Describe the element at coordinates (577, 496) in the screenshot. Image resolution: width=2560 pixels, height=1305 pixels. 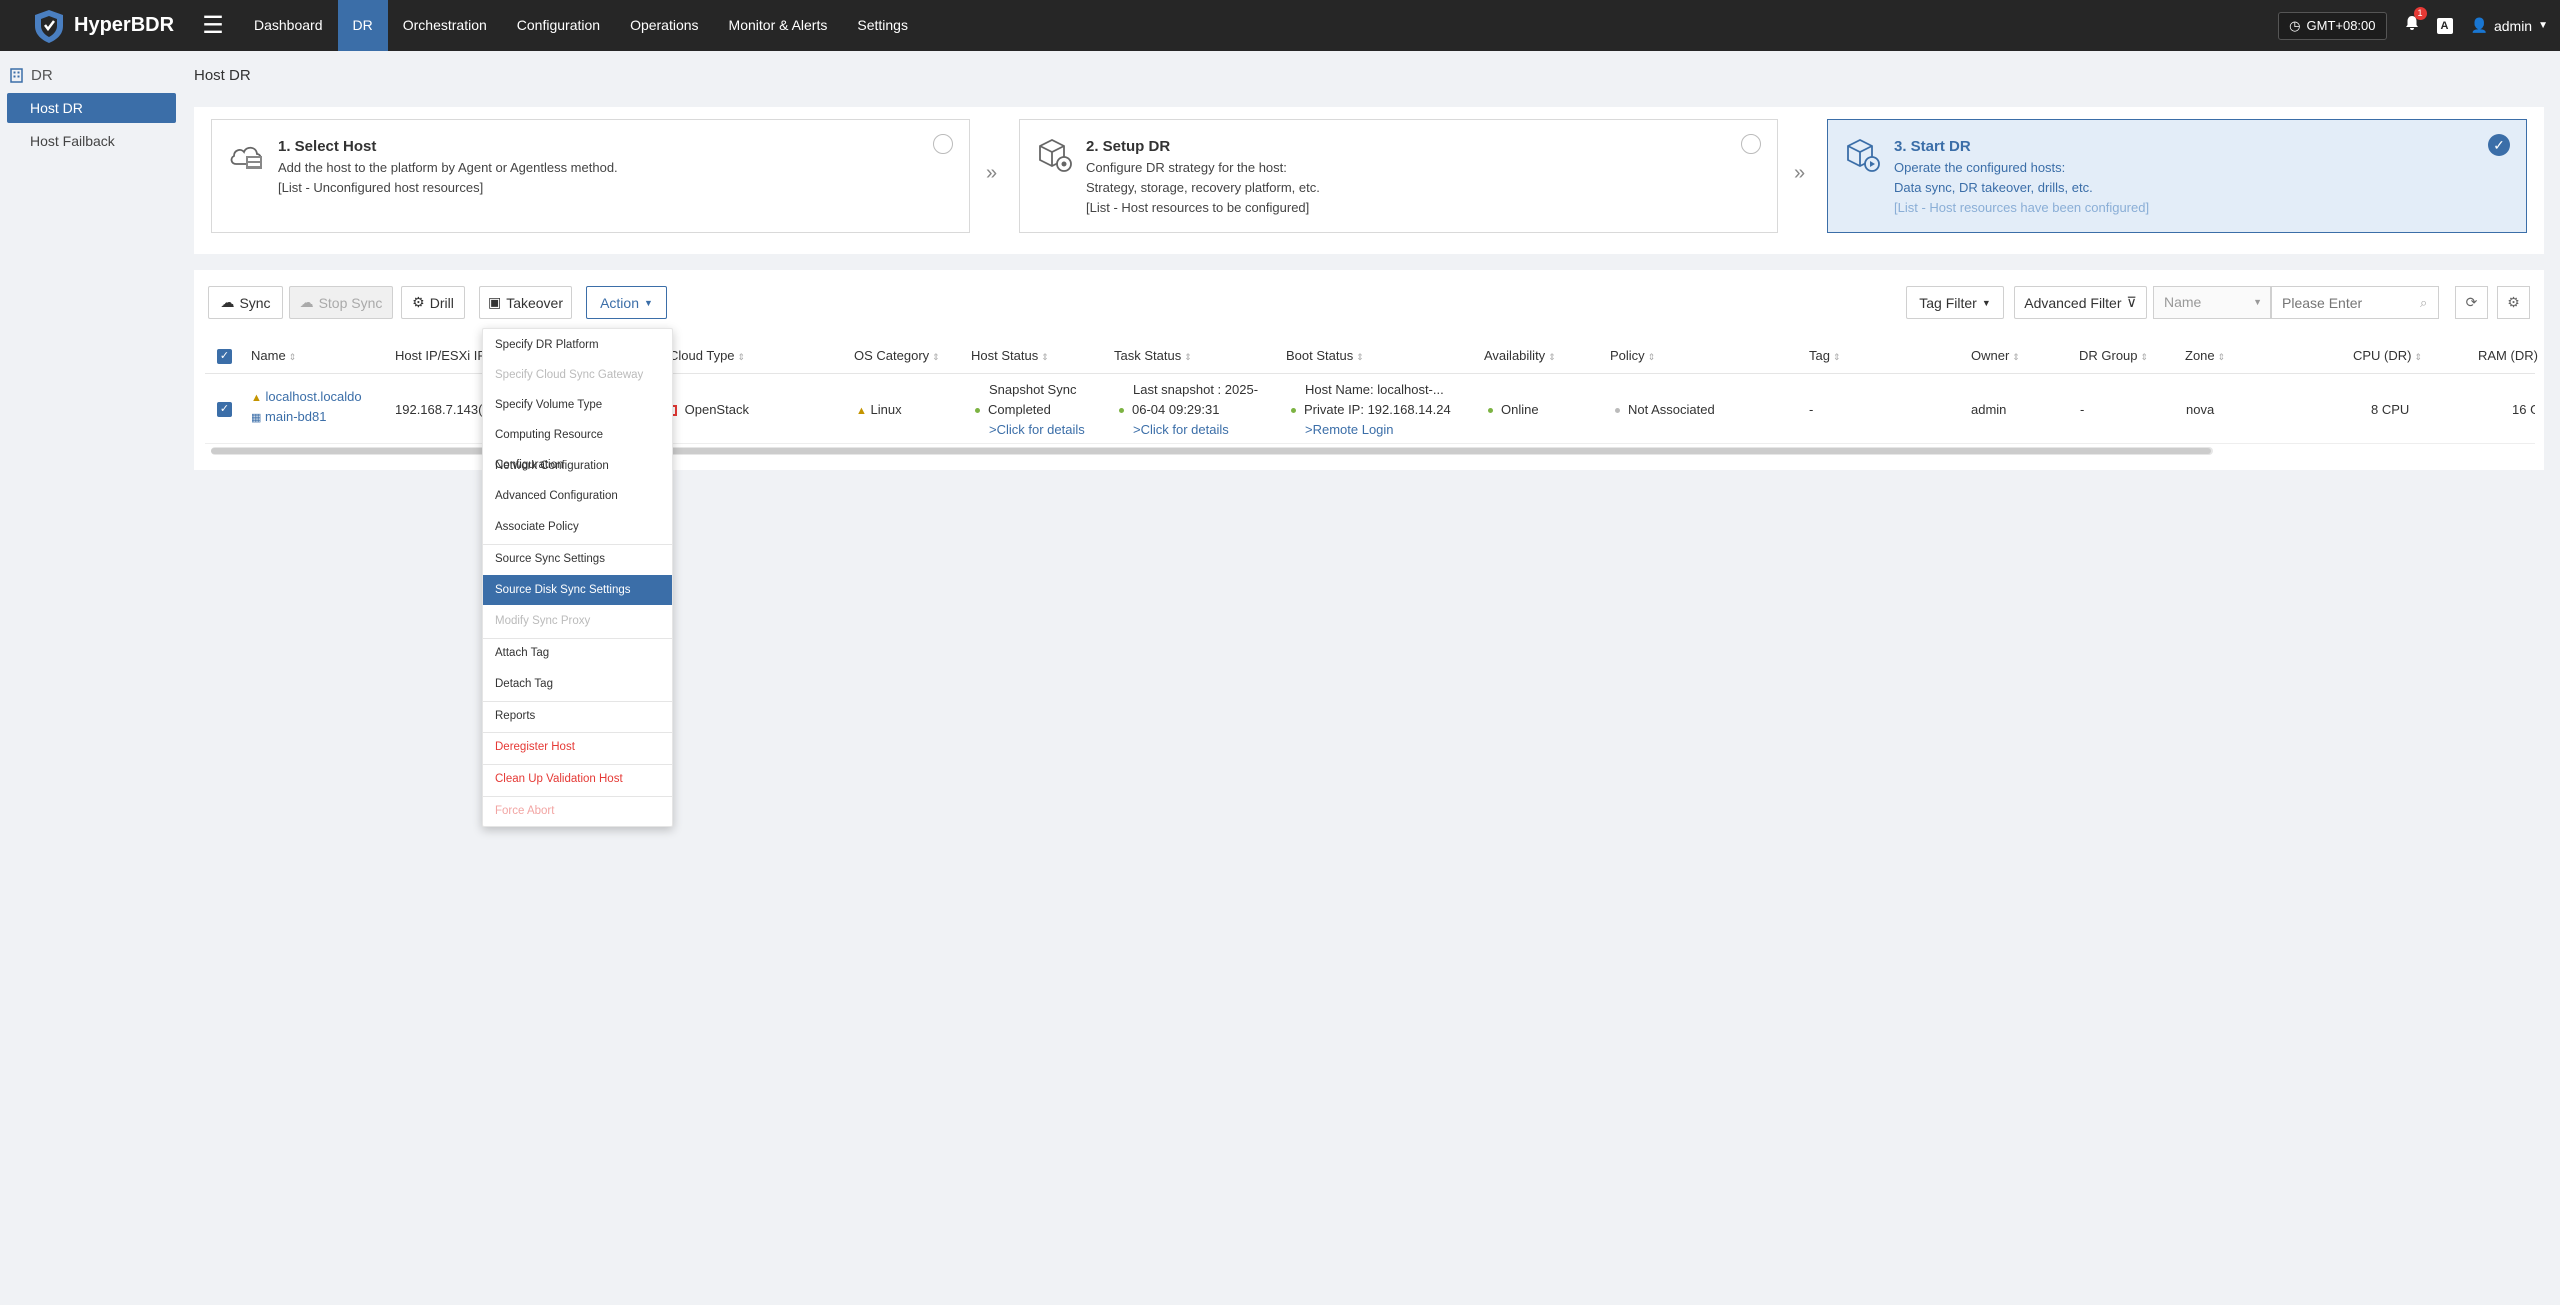
I see `menu-item-advanced-configuration: Advanced Configuration` at that location.